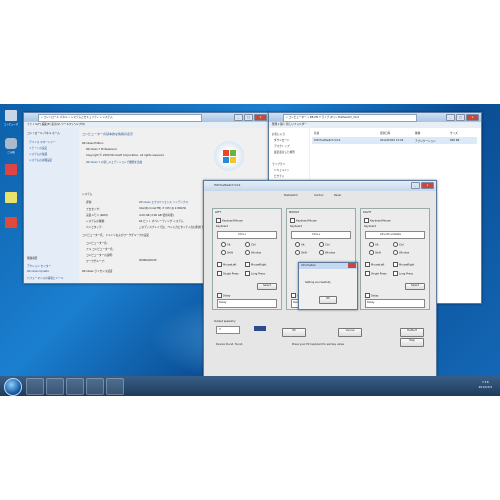 The image size is (500, 500). What do you see at coordinates (294, 332) in the screenshot?
I see `ok-button: OK` at bounding box center [294, 332].